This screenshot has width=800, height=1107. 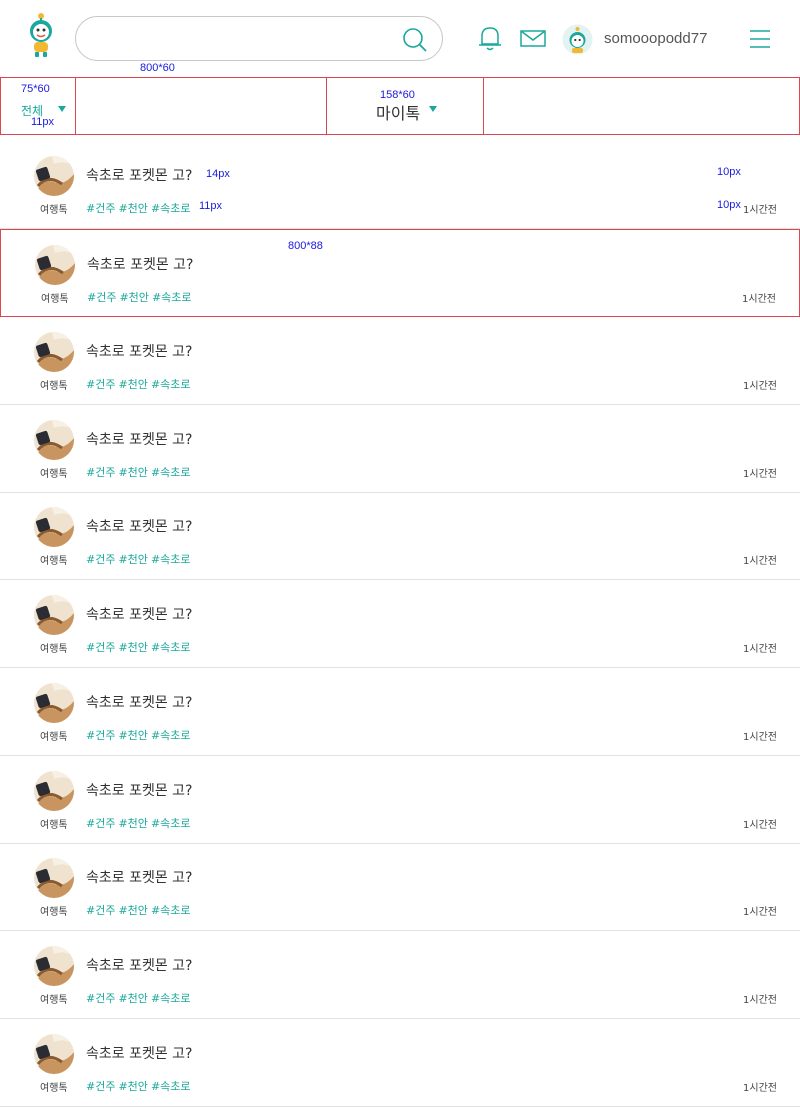 I want to click on tab-mytalk-label: 마이톡, so click(x=398, y=113).